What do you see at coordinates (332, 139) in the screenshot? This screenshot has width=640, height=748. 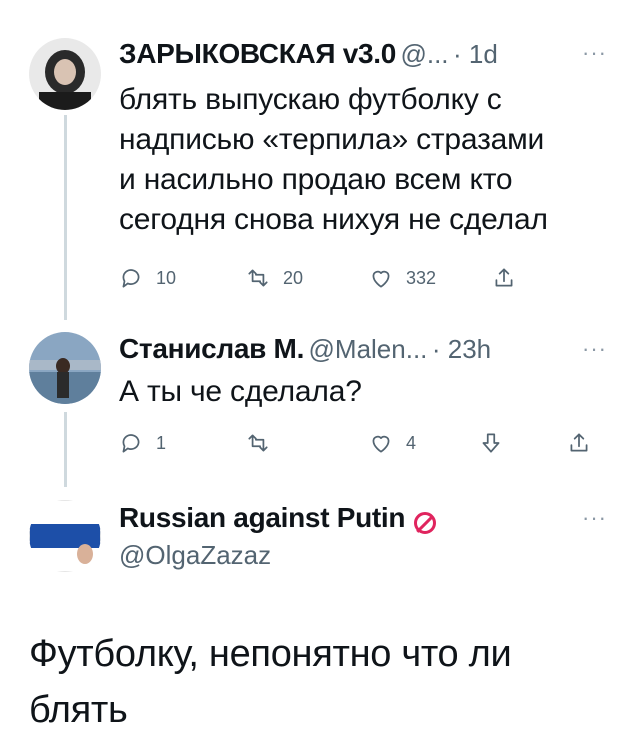 I see `tweet-text-line: надписью «терпила» стразами` at bounding box center [332, 139].